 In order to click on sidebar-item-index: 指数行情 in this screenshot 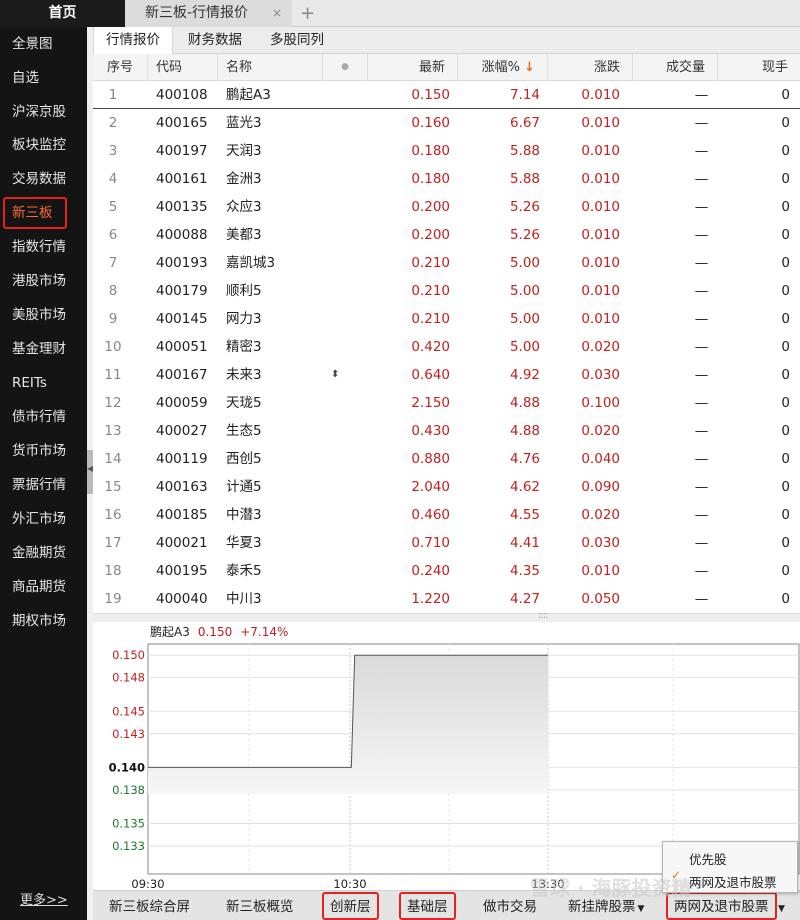, I will do `click(39, 247)`.